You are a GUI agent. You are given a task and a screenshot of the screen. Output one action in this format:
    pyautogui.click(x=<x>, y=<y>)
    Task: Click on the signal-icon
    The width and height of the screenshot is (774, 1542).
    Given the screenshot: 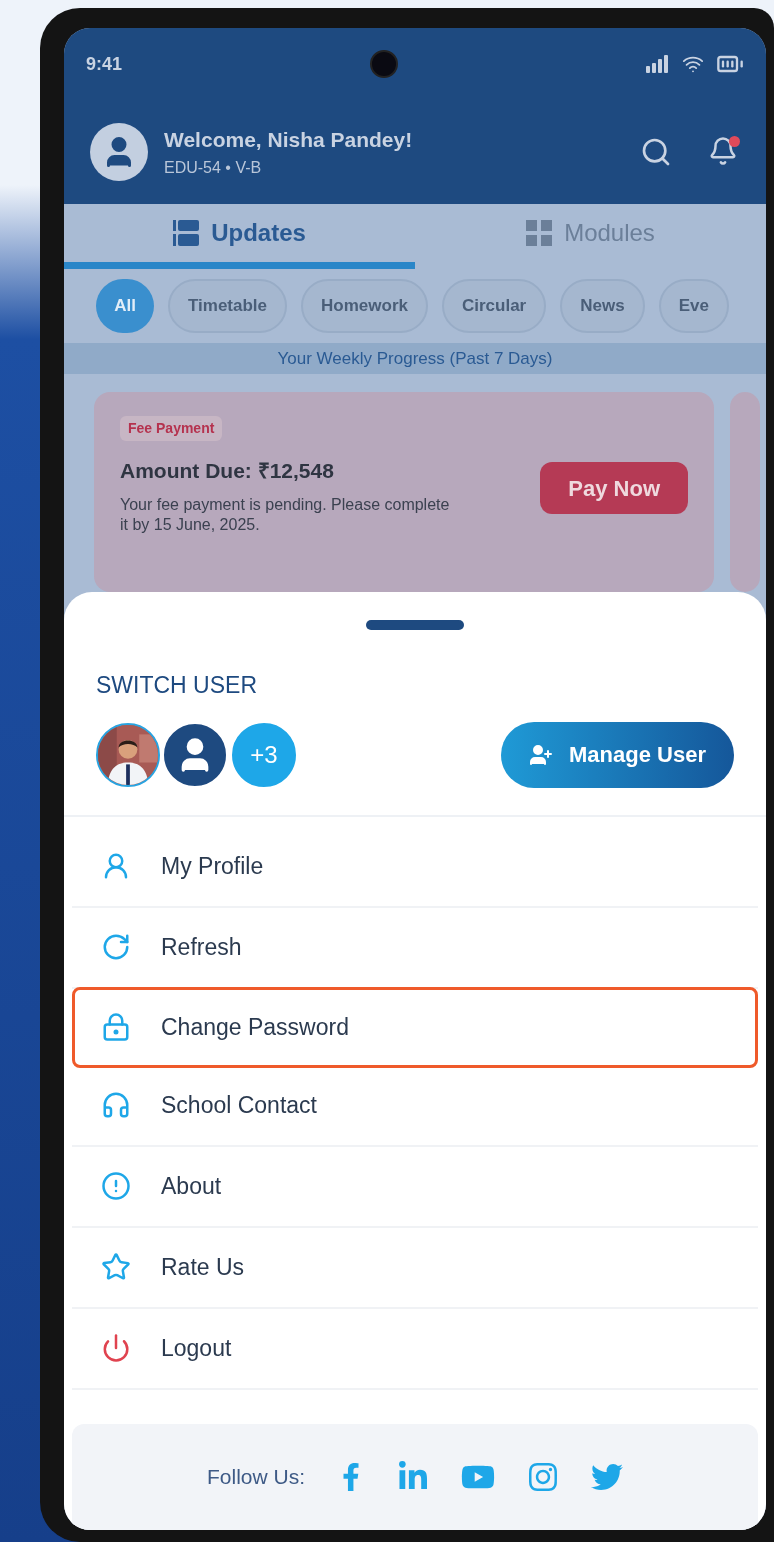 What is the action you would take?
    pyautogui.click(x=658, y=64)
    